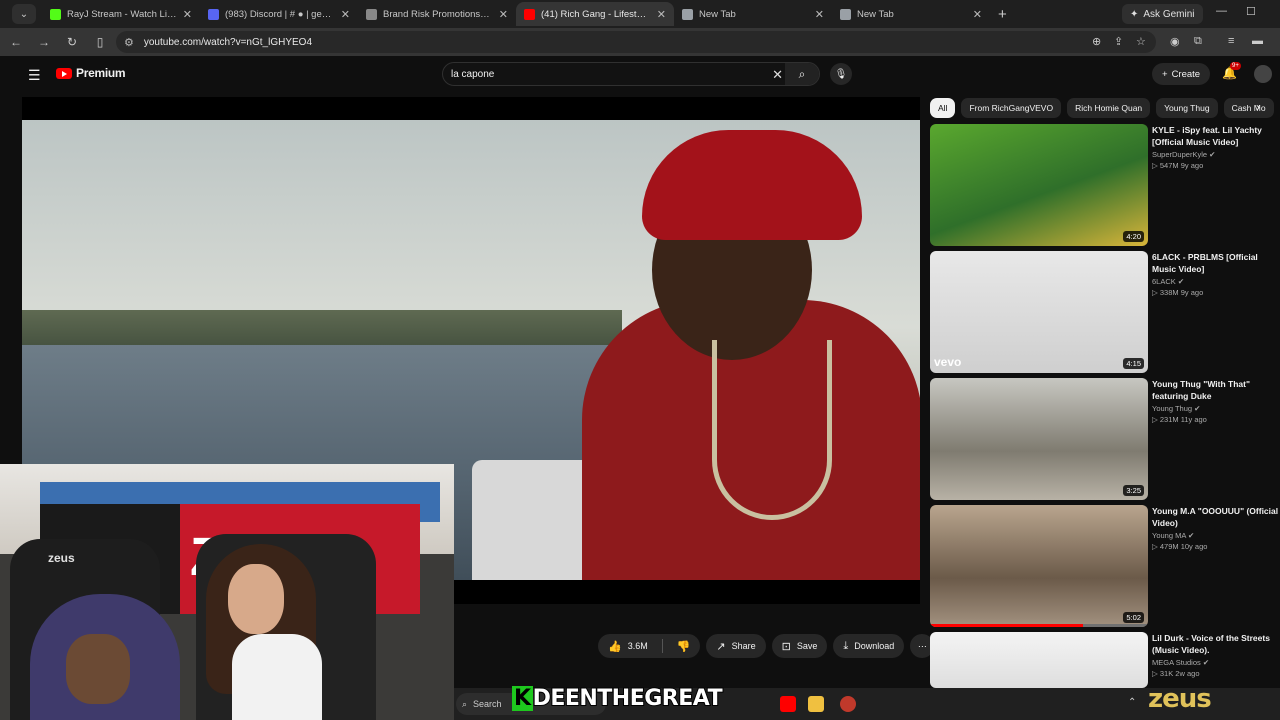 The image size is (1280, 720). Describe the element at coordinates (777, 75) in the screenshot. I see `clear-search-icon: ✕` at that location.